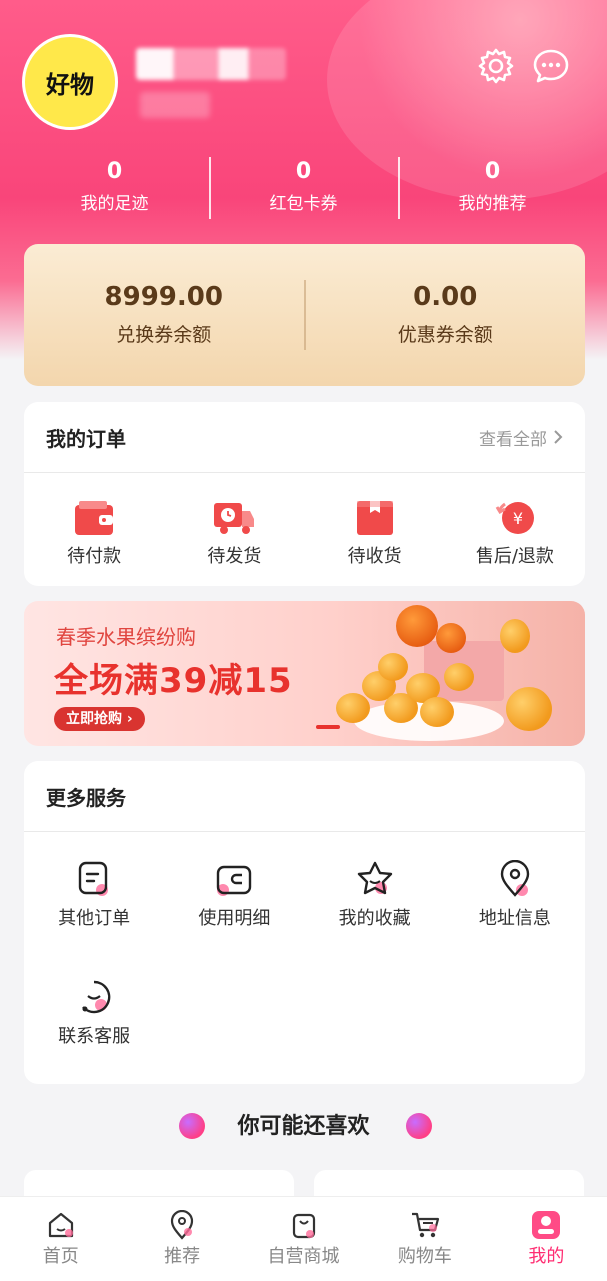 The height and width of the screenshot is (1281, 607). I want to click on tab-home: 首页, so click(60, 1239).